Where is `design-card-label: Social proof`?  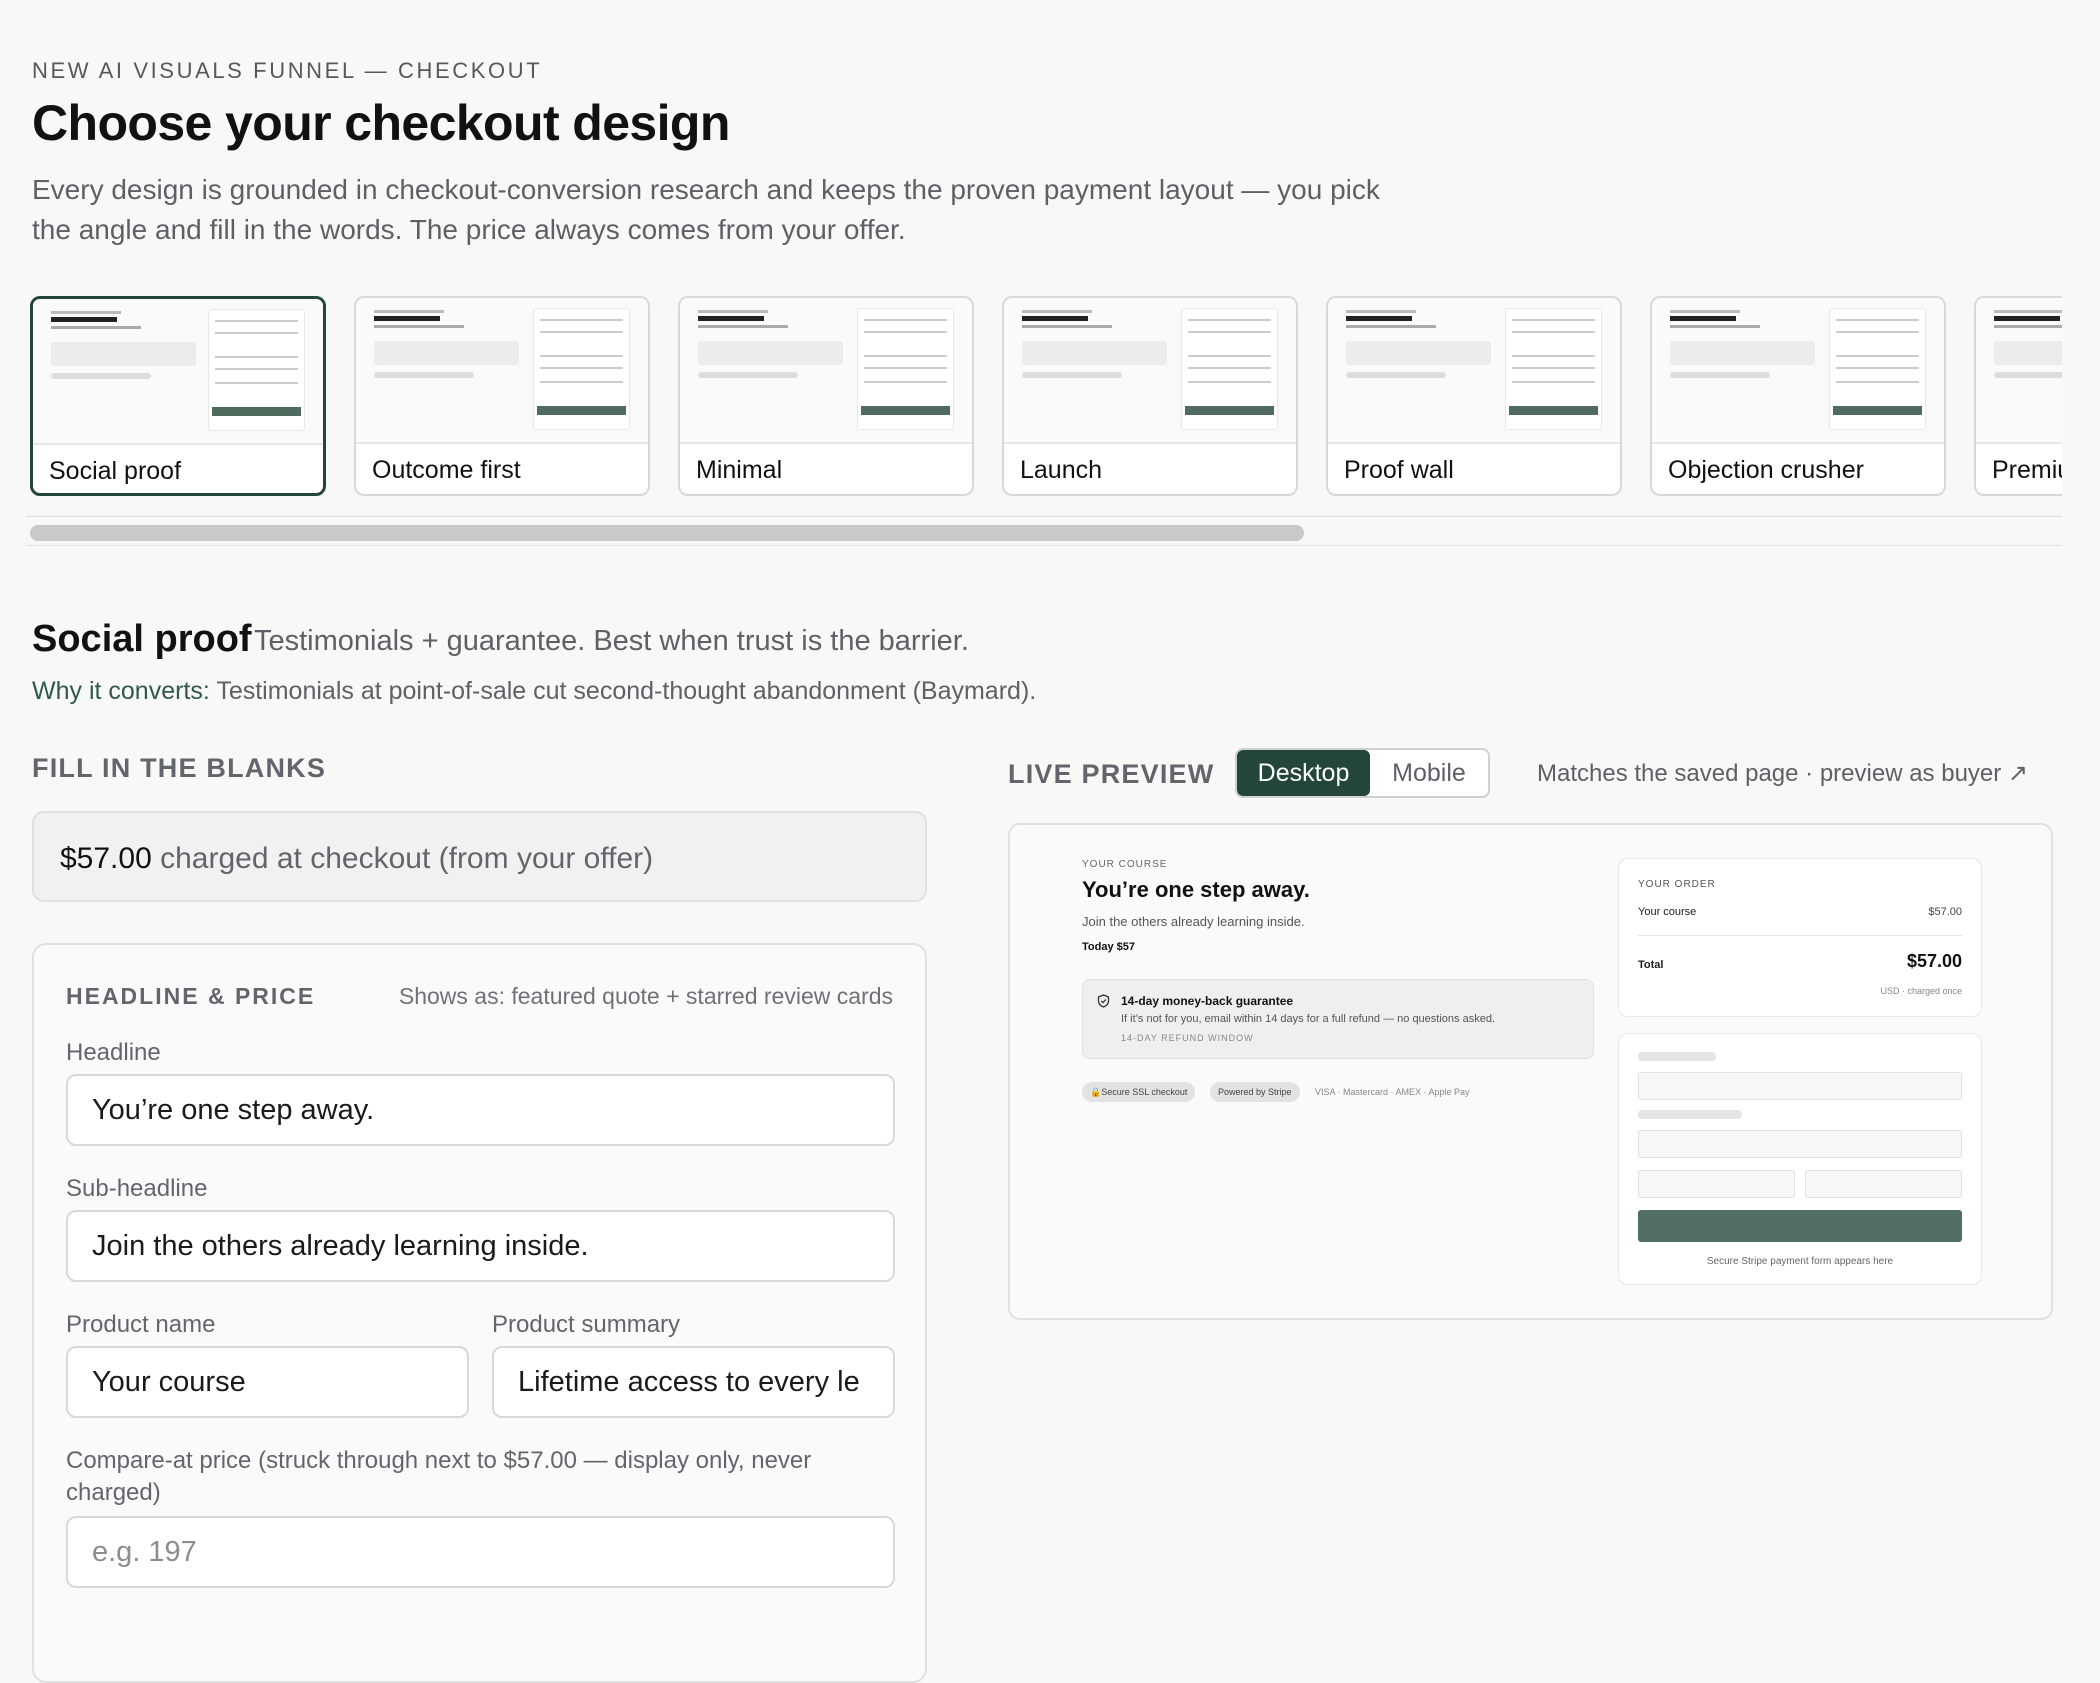 design-card-label: Social proof is located at coordinates (115, 471).